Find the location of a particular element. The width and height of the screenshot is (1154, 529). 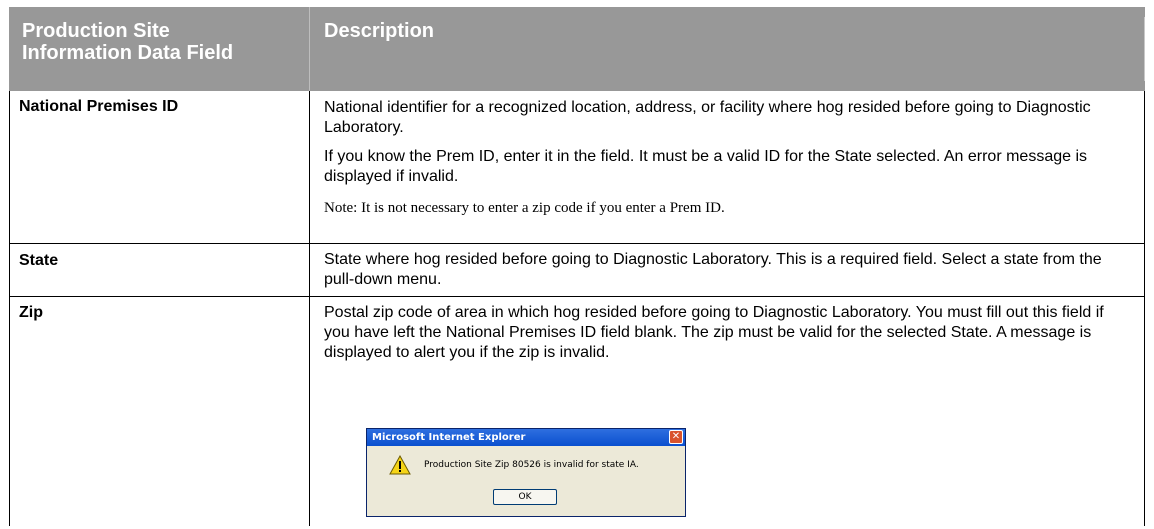

field-name: State is located at coordinates (39, 260).